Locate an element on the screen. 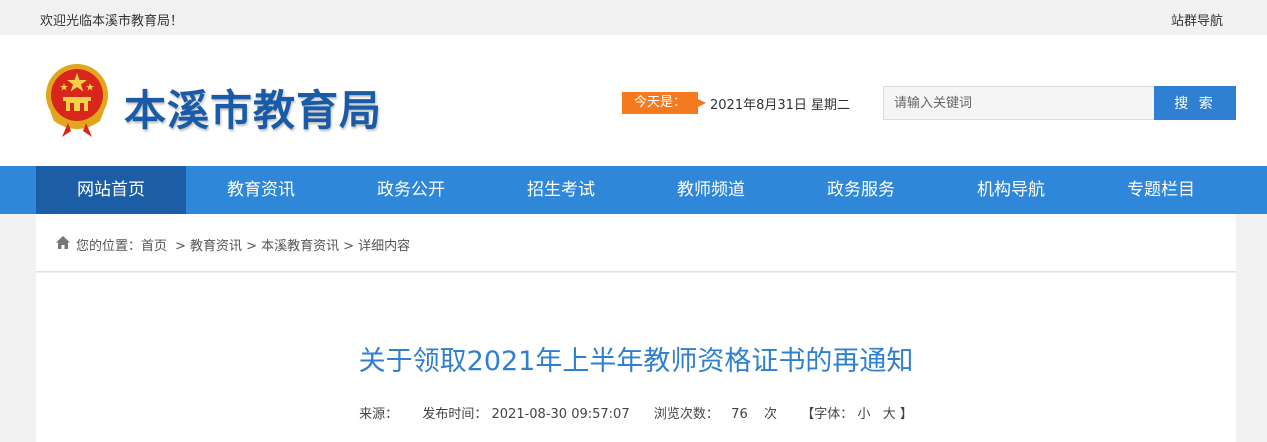 This screenshot has height=442, width=1267. breadcrumb: 您的位置： 首页 > 教育资讯 > 本溪教育资讯 > 详细内容 is located at coordinates (636, 243).